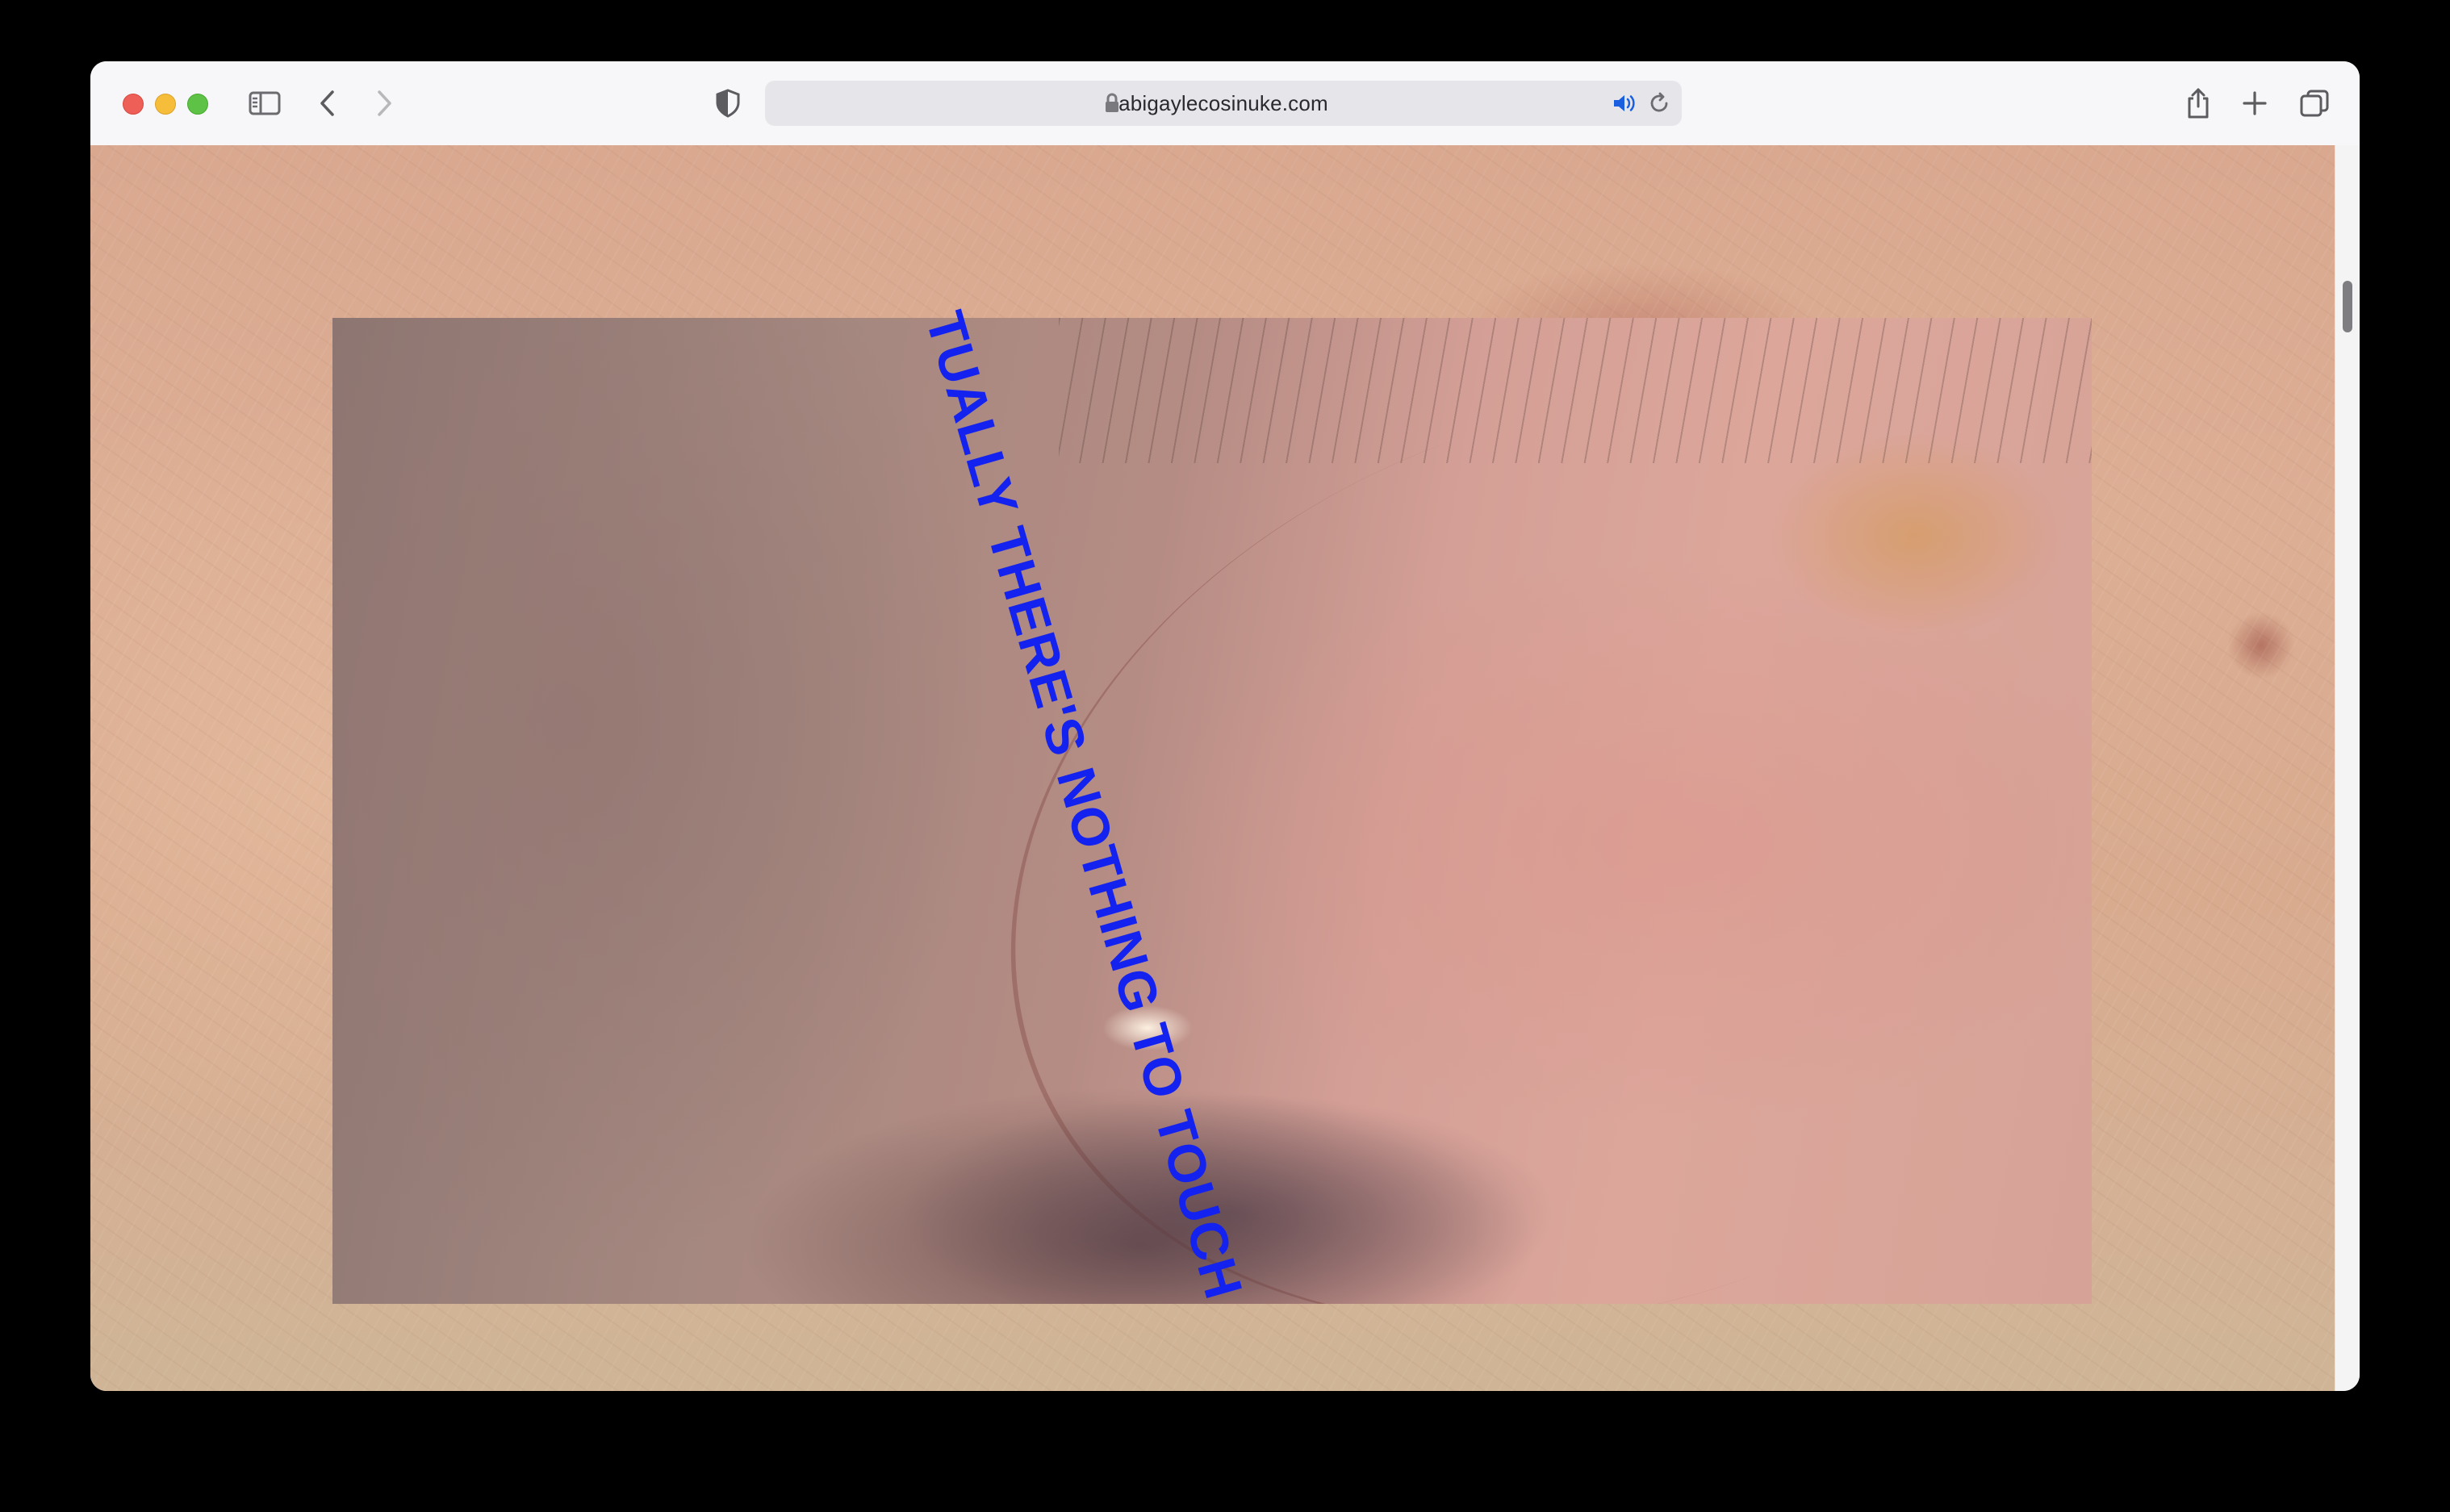 This screenshot has height=1512, width=2450. What do you see at coordinates (2198, 103) in the screenshot?
I see `share-icon` at bounding box center [2198, 103].